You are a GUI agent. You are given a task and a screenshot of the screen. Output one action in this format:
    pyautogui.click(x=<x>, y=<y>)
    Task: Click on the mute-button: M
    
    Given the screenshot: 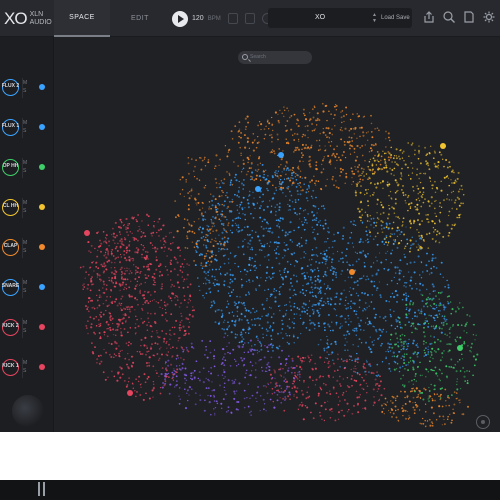 What is the action you would take?
    pyautogui.click(x=25, y=203)
    